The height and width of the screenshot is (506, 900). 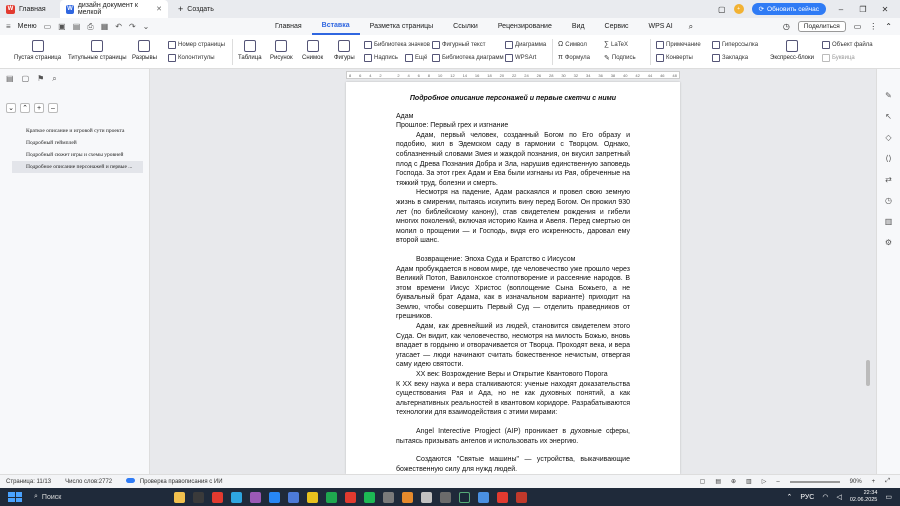 What do you see at coordinates (198, 497) in the screenshot?
I see `media-player-icon` at bounding box center [198, 497].